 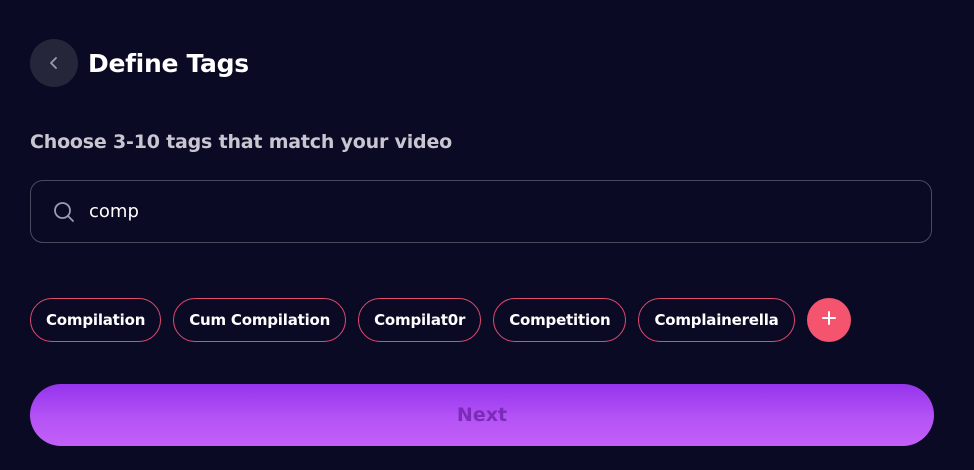 I want to click on header: Define Tags, so click(x=139, y=63).